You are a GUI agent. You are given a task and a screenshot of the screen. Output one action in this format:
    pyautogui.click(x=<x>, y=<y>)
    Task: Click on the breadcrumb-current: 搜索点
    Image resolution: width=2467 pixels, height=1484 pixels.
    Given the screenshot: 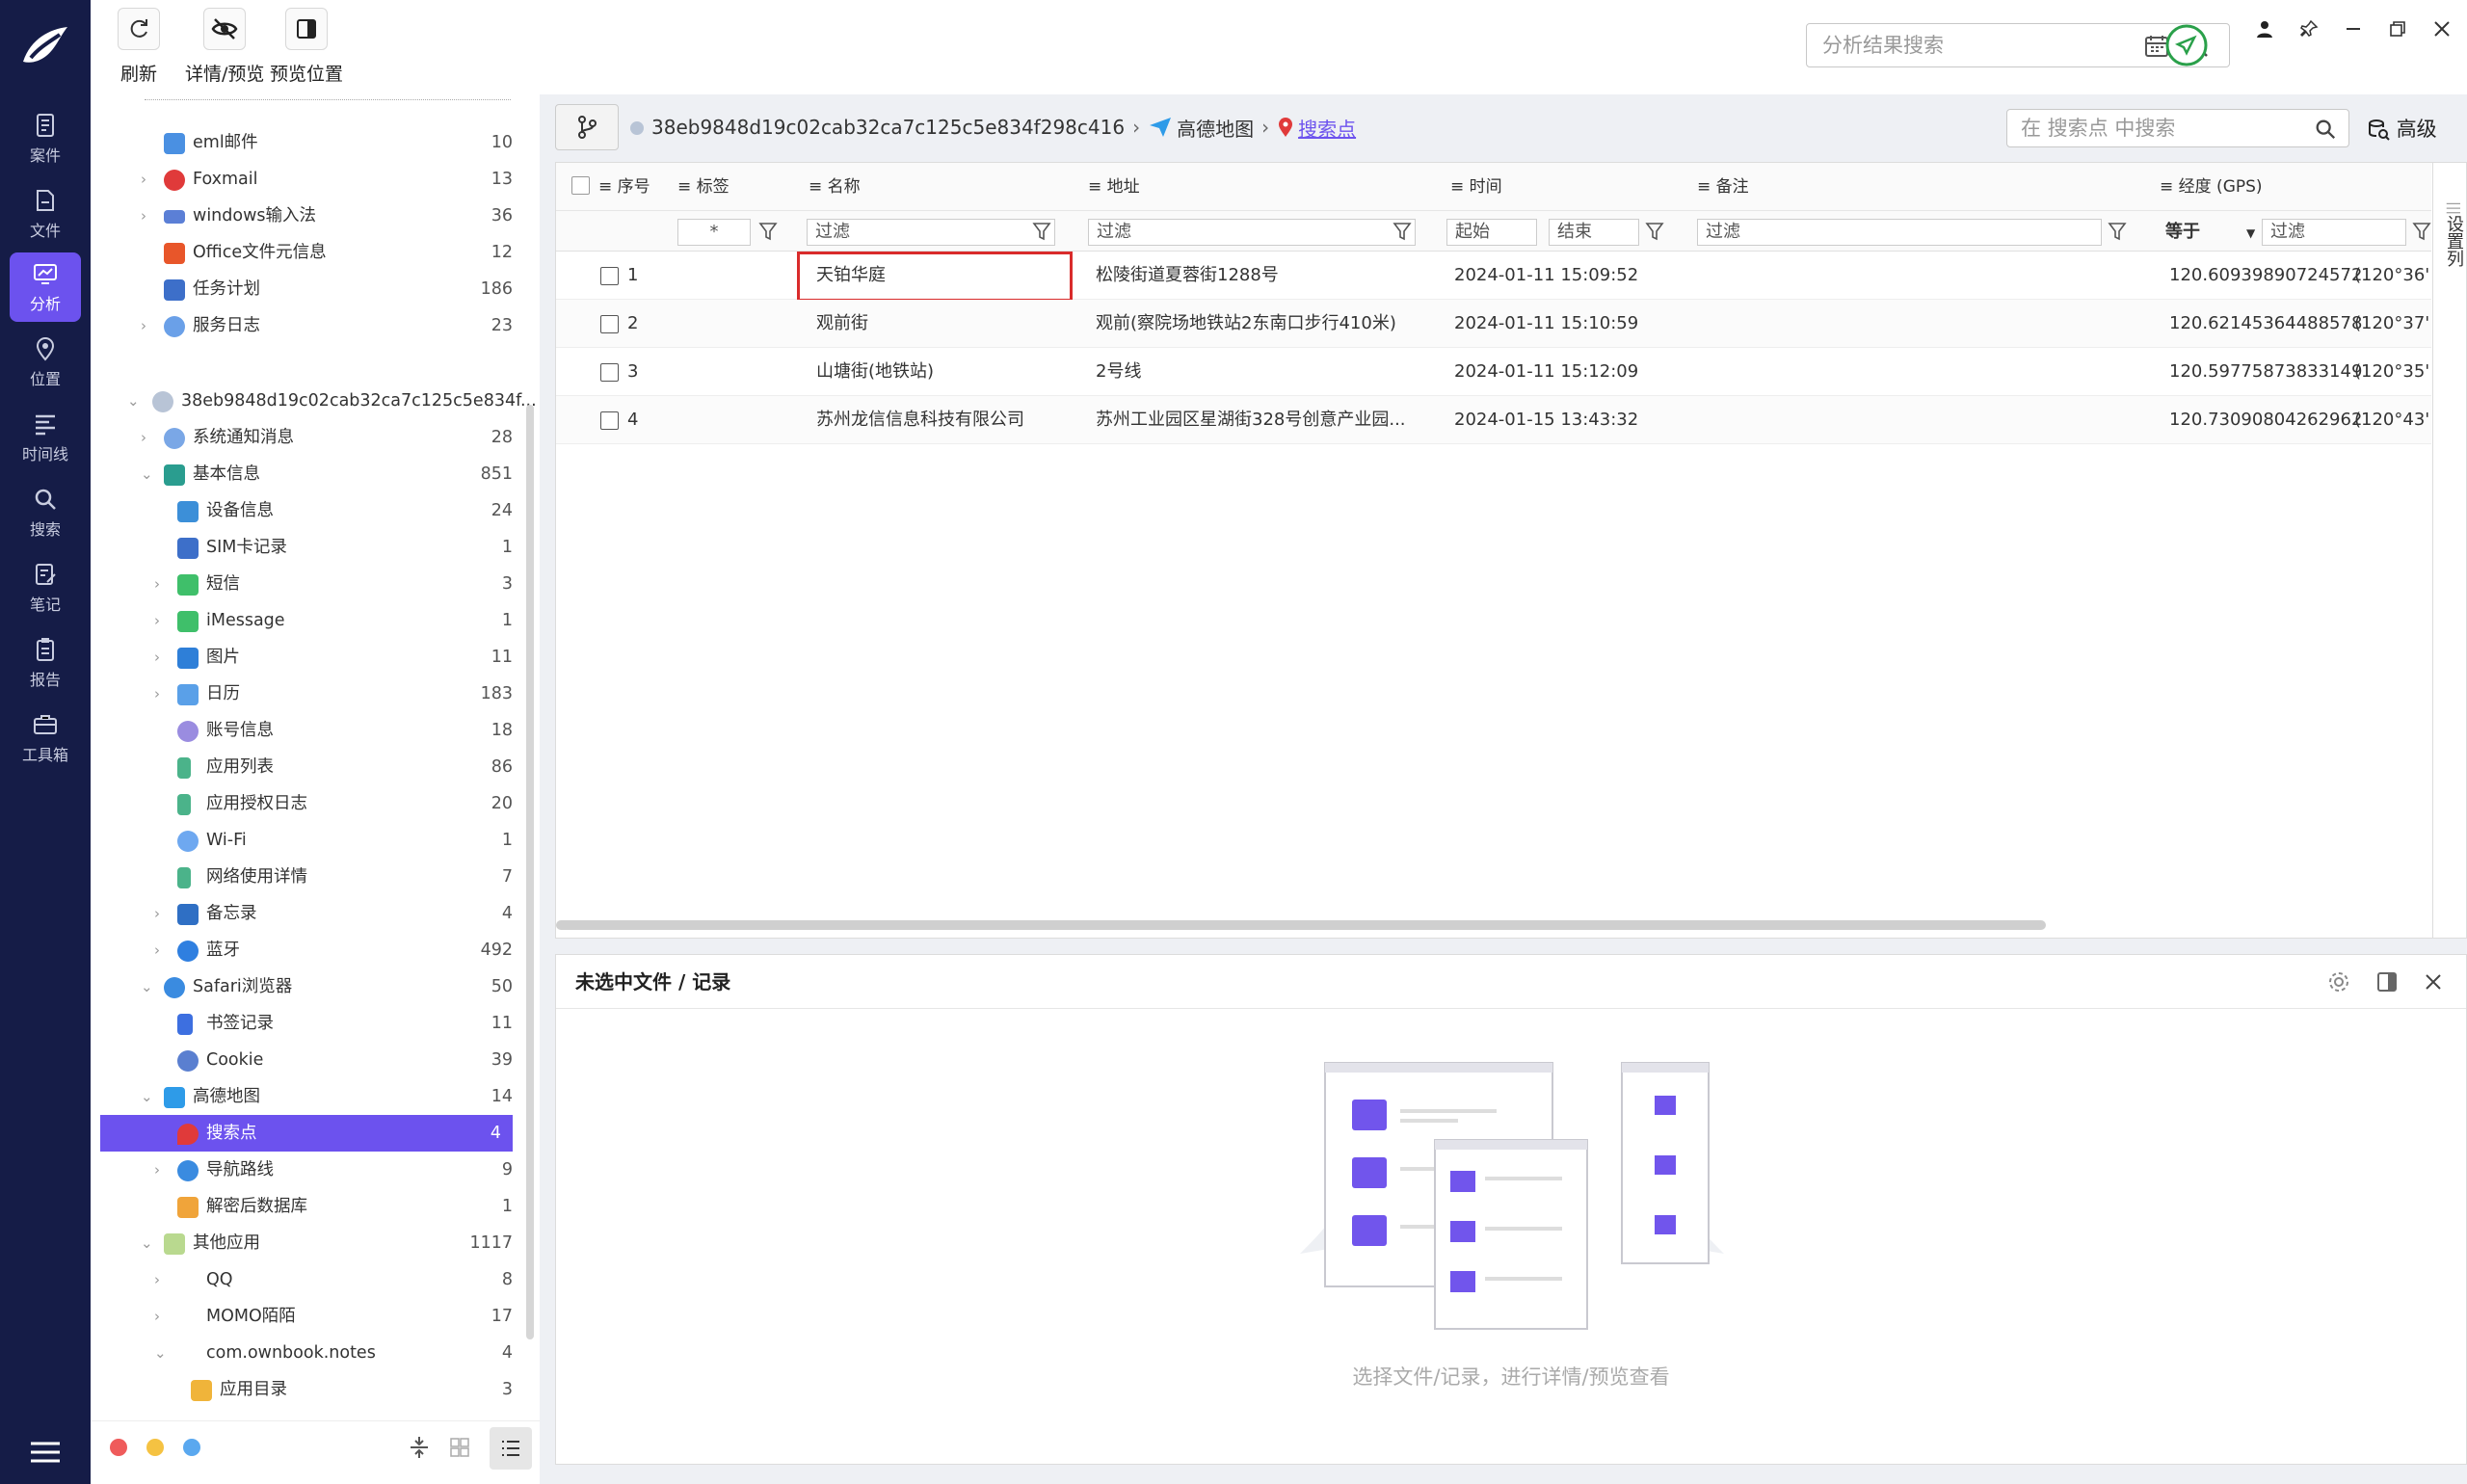 What is the action you would take?
    pyautogui.click(x=1327, y=128)
    